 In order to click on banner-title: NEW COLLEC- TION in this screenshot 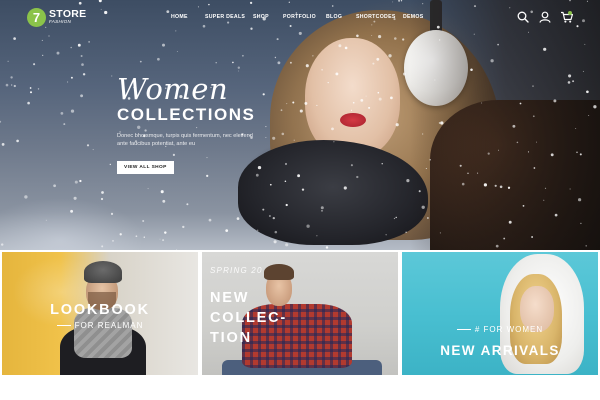, I will do `click(270, 318)`.